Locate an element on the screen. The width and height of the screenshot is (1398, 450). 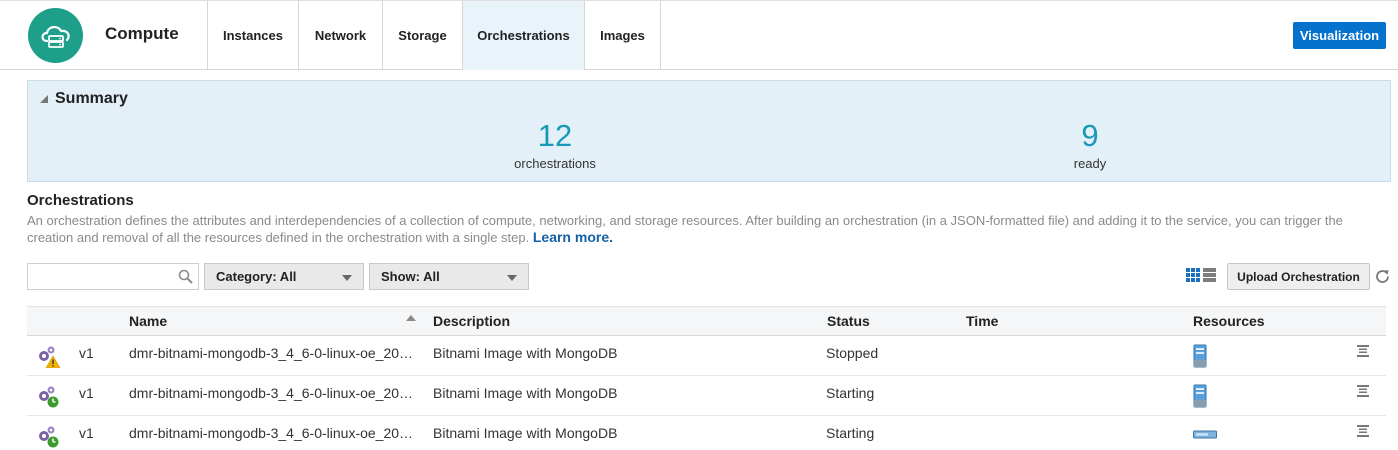
search-field is located at coordinates (113, 276).